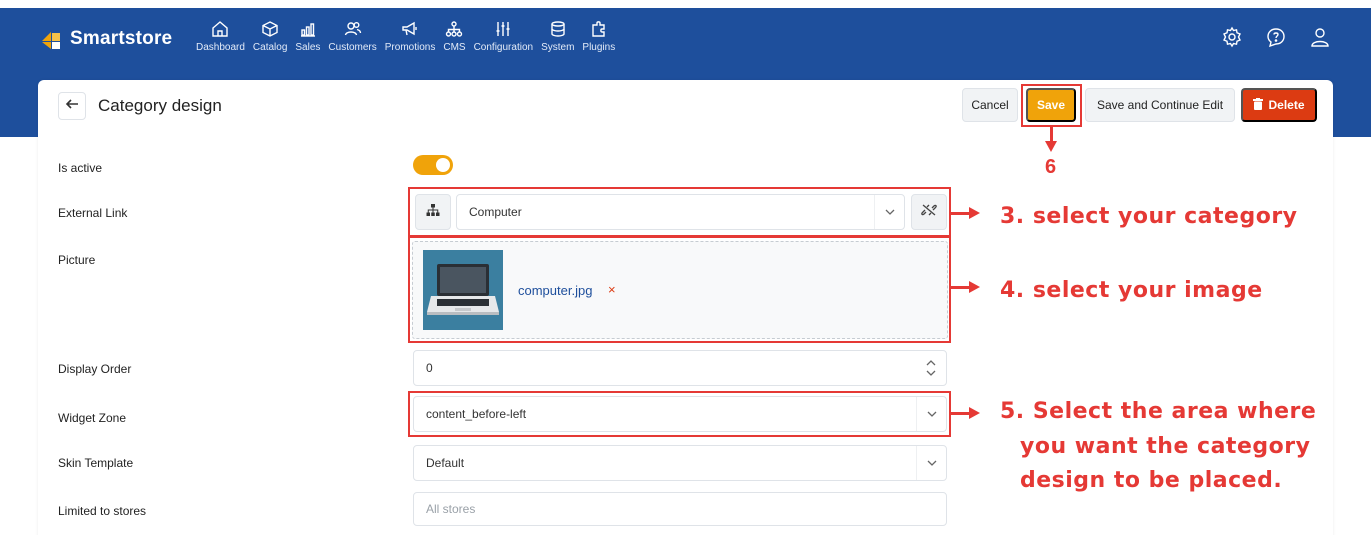 The width and height of the screenshot is (1371, 535). Describe the element at coordinates (679, 212) in the screenshot. I see `external-link-highlight-box` at that location.